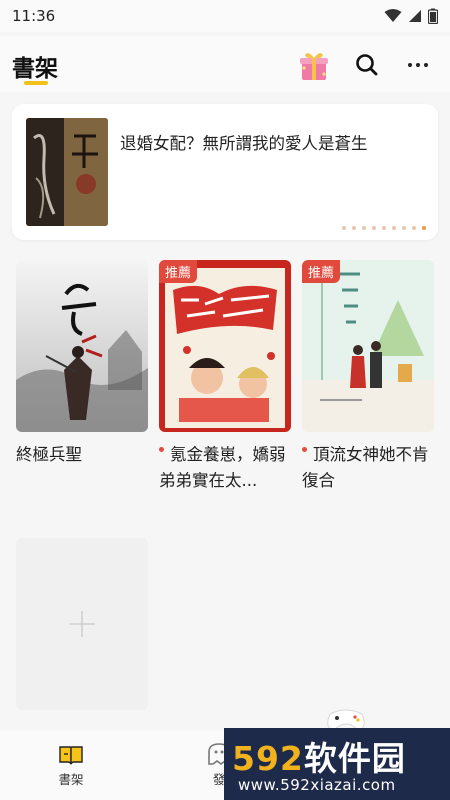 This screenshot has height=800, width=450. I want to click on book-title: 終極兵聖, so click(82, 455).